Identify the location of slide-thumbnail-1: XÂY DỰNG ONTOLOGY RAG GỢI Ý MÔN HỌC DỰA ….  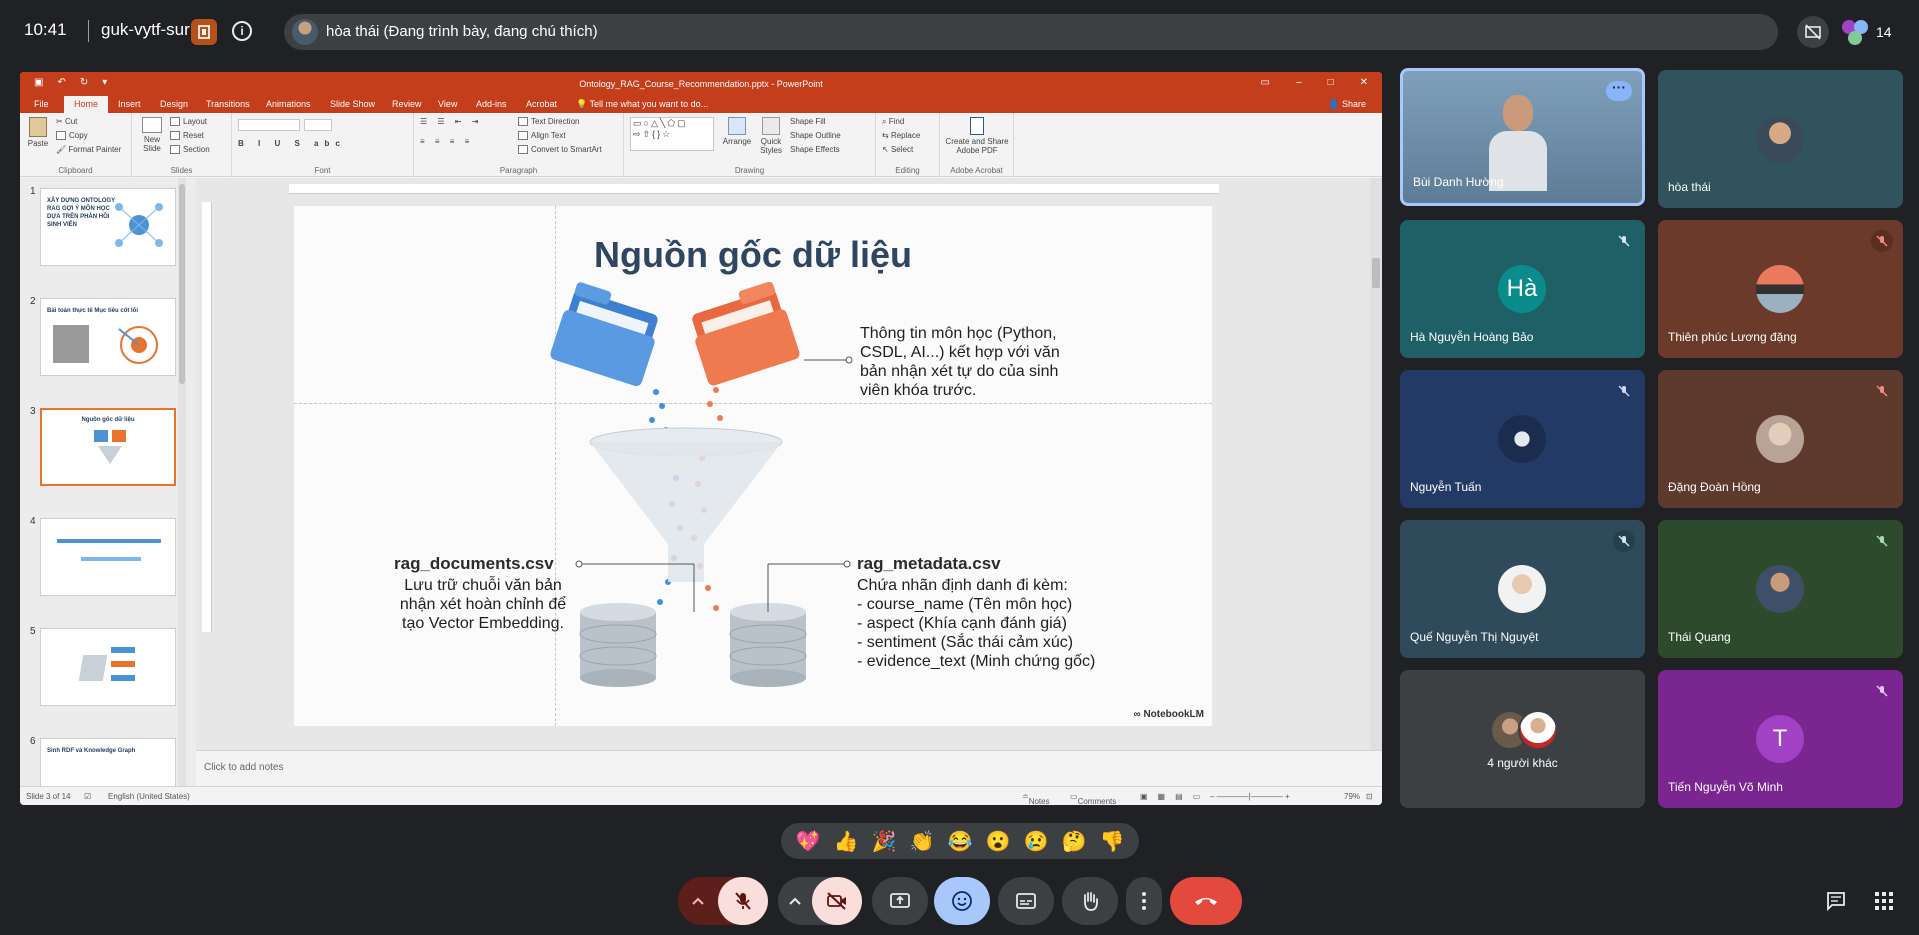
(108, 227).